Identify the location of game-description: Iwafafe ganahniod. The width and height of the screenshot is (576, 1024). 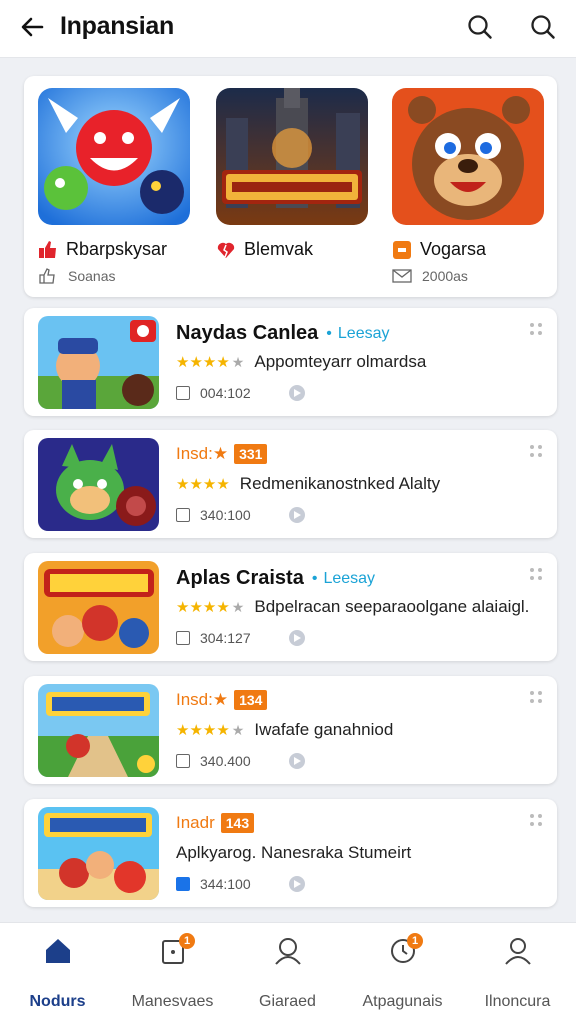
(324, 729).